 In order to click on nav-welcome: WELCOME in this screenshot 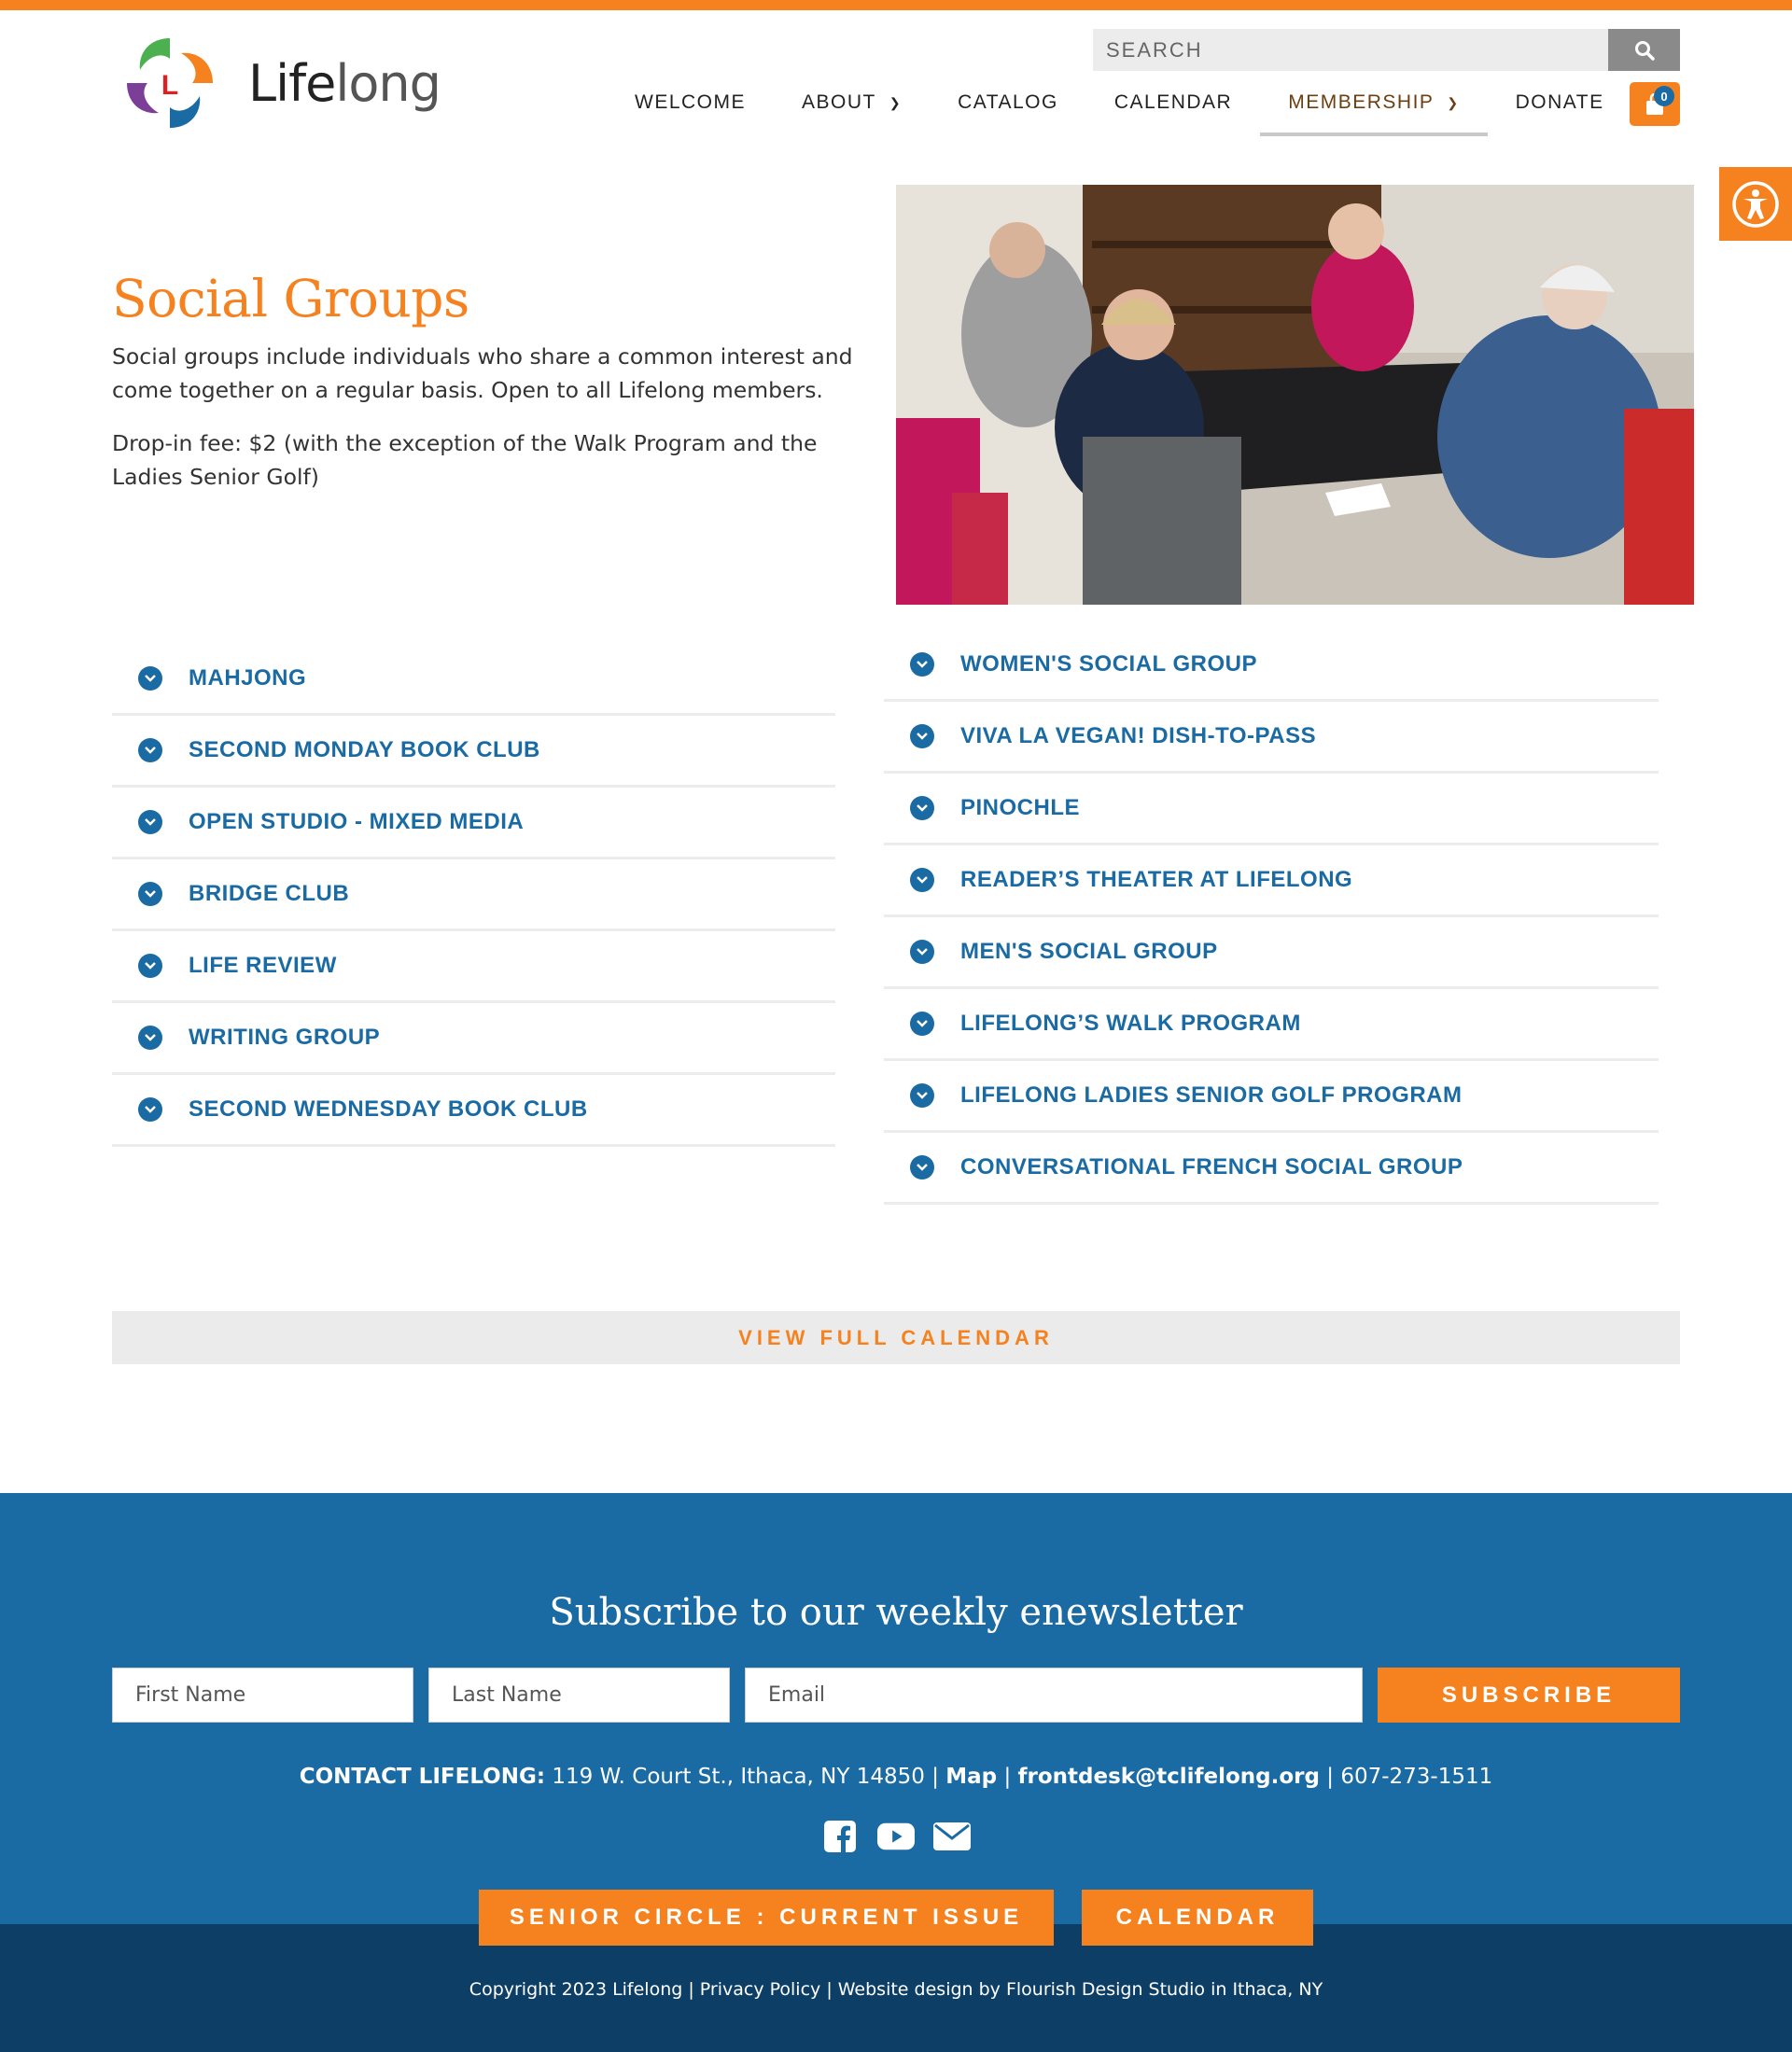, I will do `click(690, 108)`.